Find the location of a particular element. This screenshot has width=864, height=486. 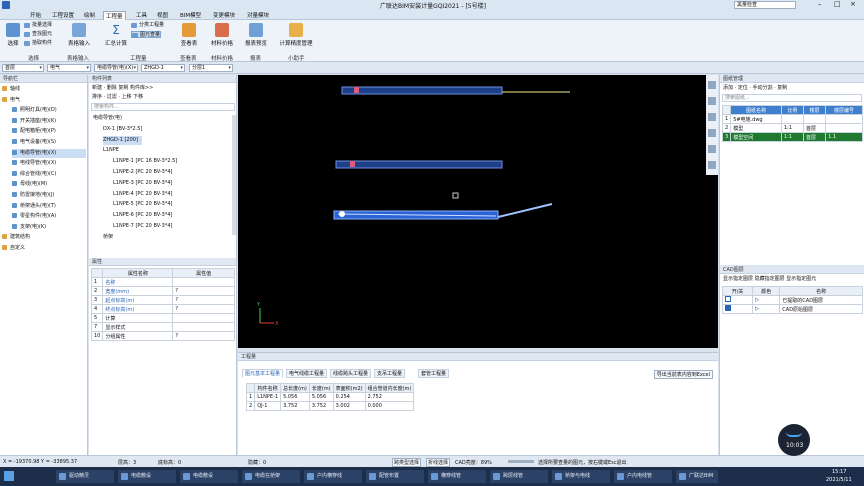

drawing-row: 3 模型空间 1:1 首层 1.1 is located at coordinates (792, 137).